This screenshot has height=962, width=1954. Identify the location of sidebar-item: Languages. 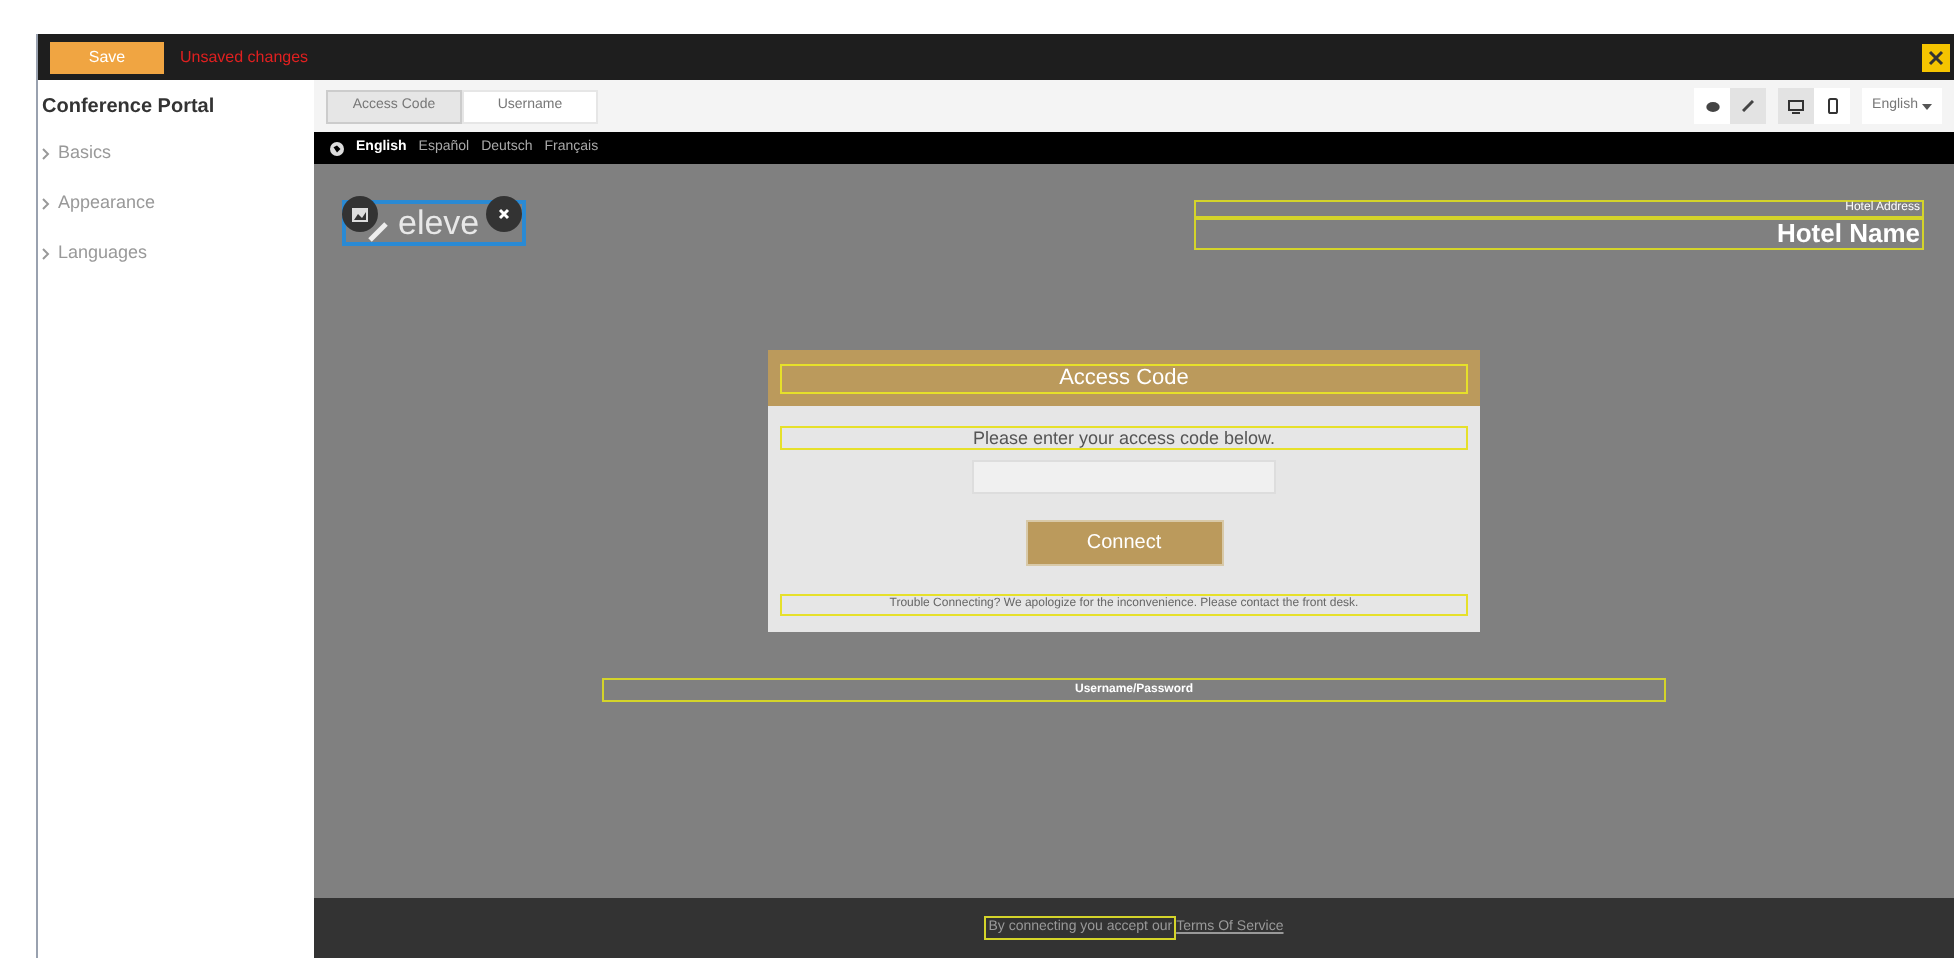
(103, 253).